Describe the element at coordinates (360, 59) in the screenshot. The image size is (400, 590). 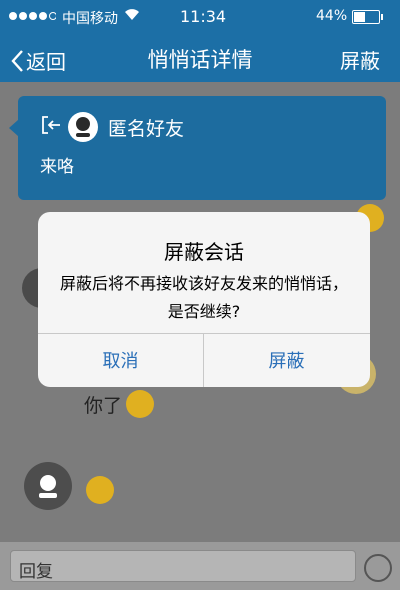
I see `block-nav-button: 屏蔽` at that location.